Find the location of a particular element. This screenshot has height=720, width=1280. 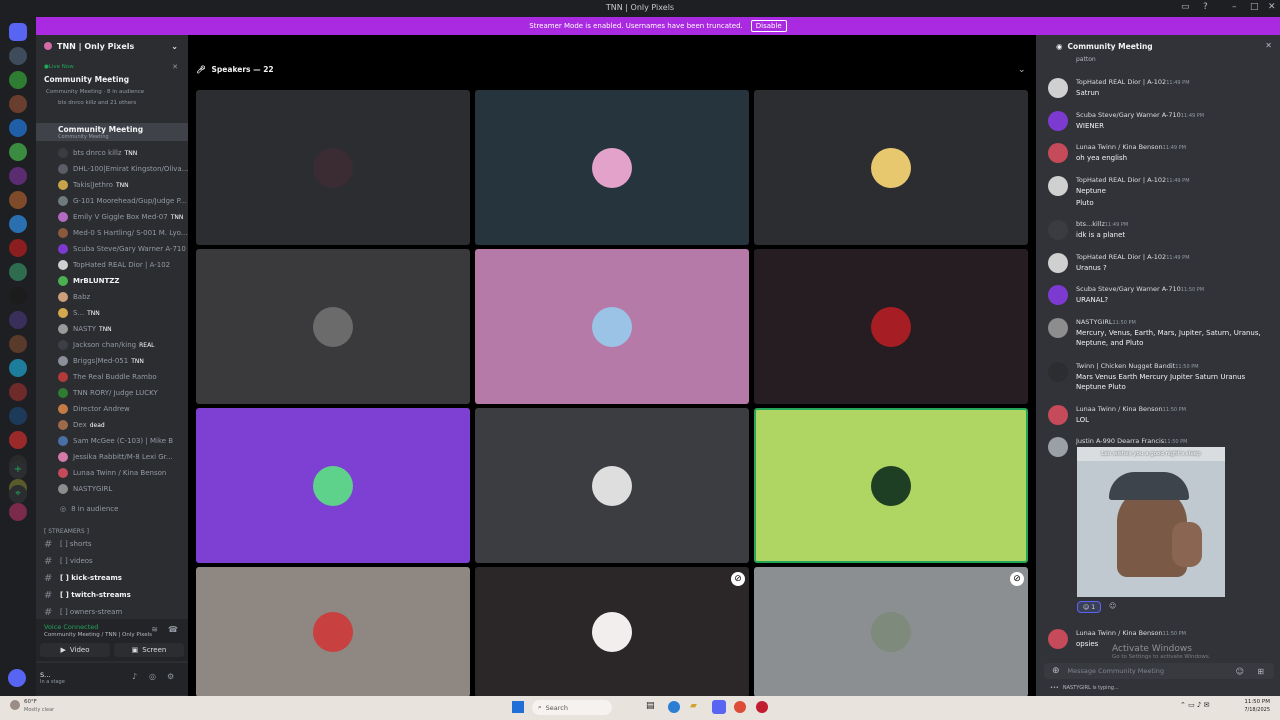

disable-streamer-mode-button: Disable is located at coordinates (768, 26).